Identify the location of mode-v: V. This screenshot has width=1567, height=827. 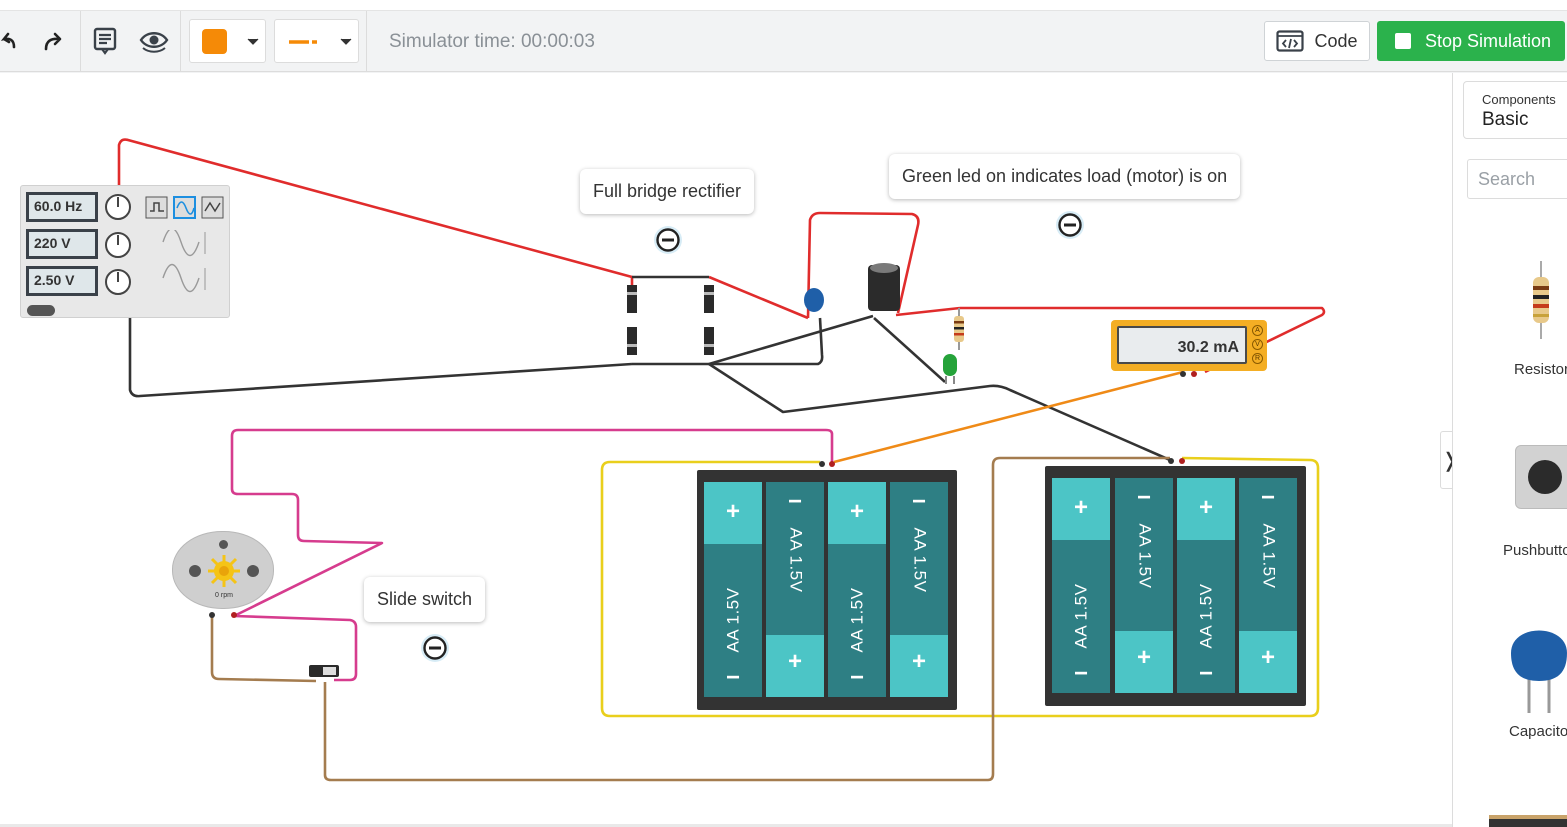
(1257, 344).